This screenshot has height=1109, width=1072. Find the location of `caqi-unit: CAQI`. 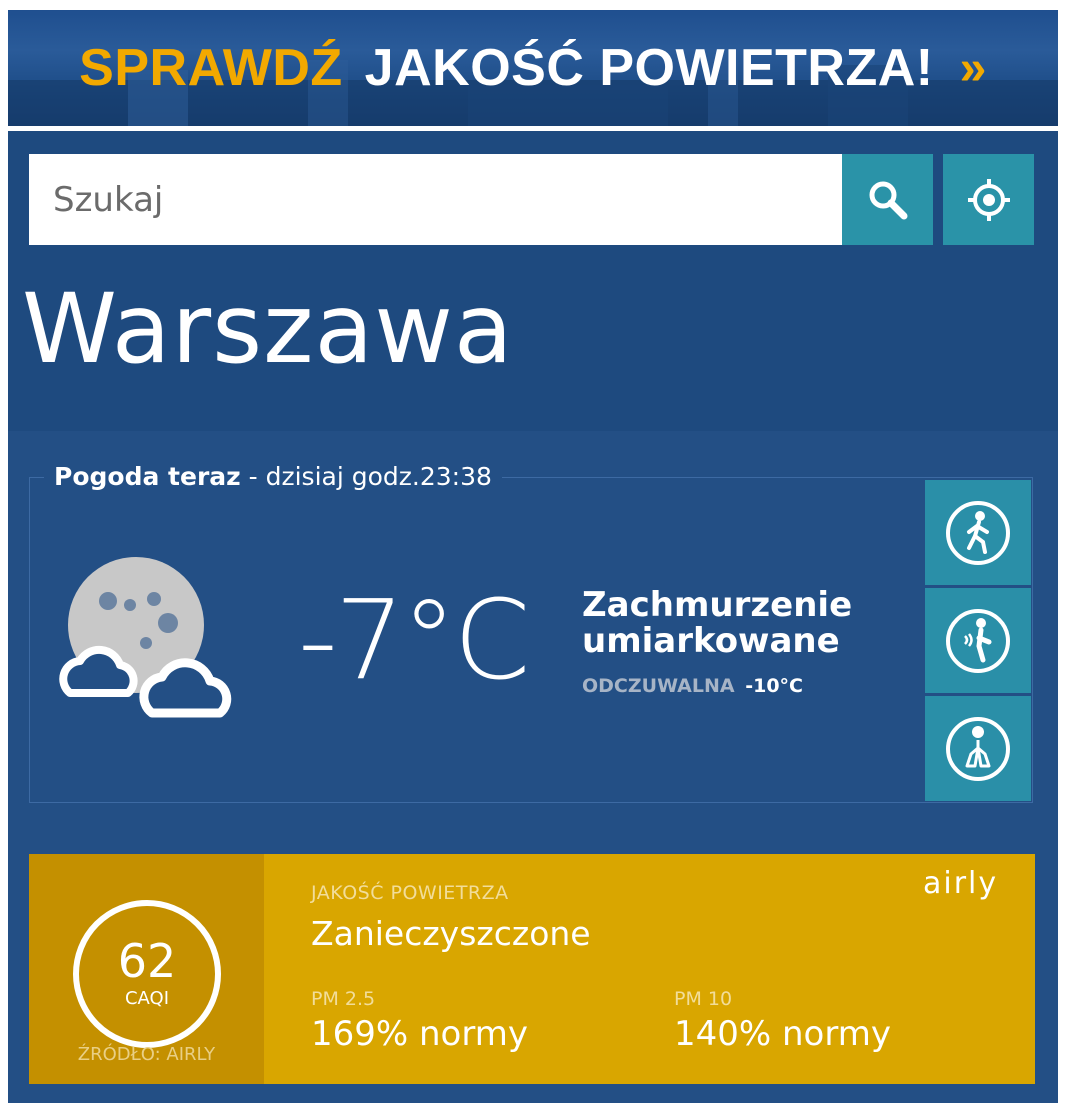

caqi-unit: CAQI is located at coordinates (147, 998).